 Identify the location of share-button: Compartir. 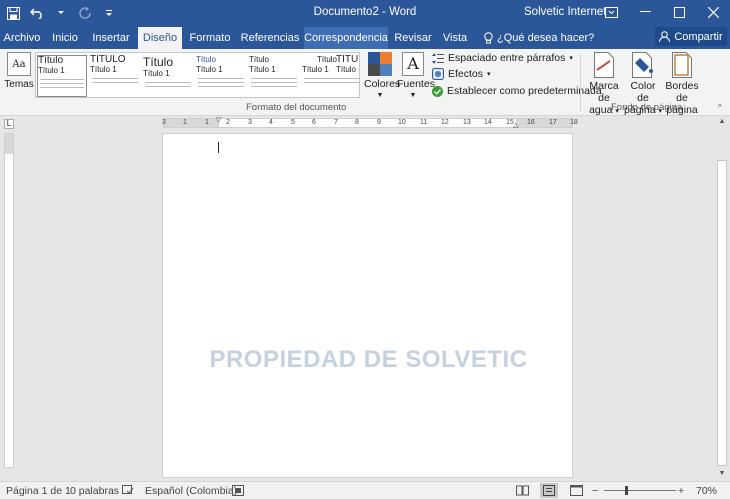
(691, 36).